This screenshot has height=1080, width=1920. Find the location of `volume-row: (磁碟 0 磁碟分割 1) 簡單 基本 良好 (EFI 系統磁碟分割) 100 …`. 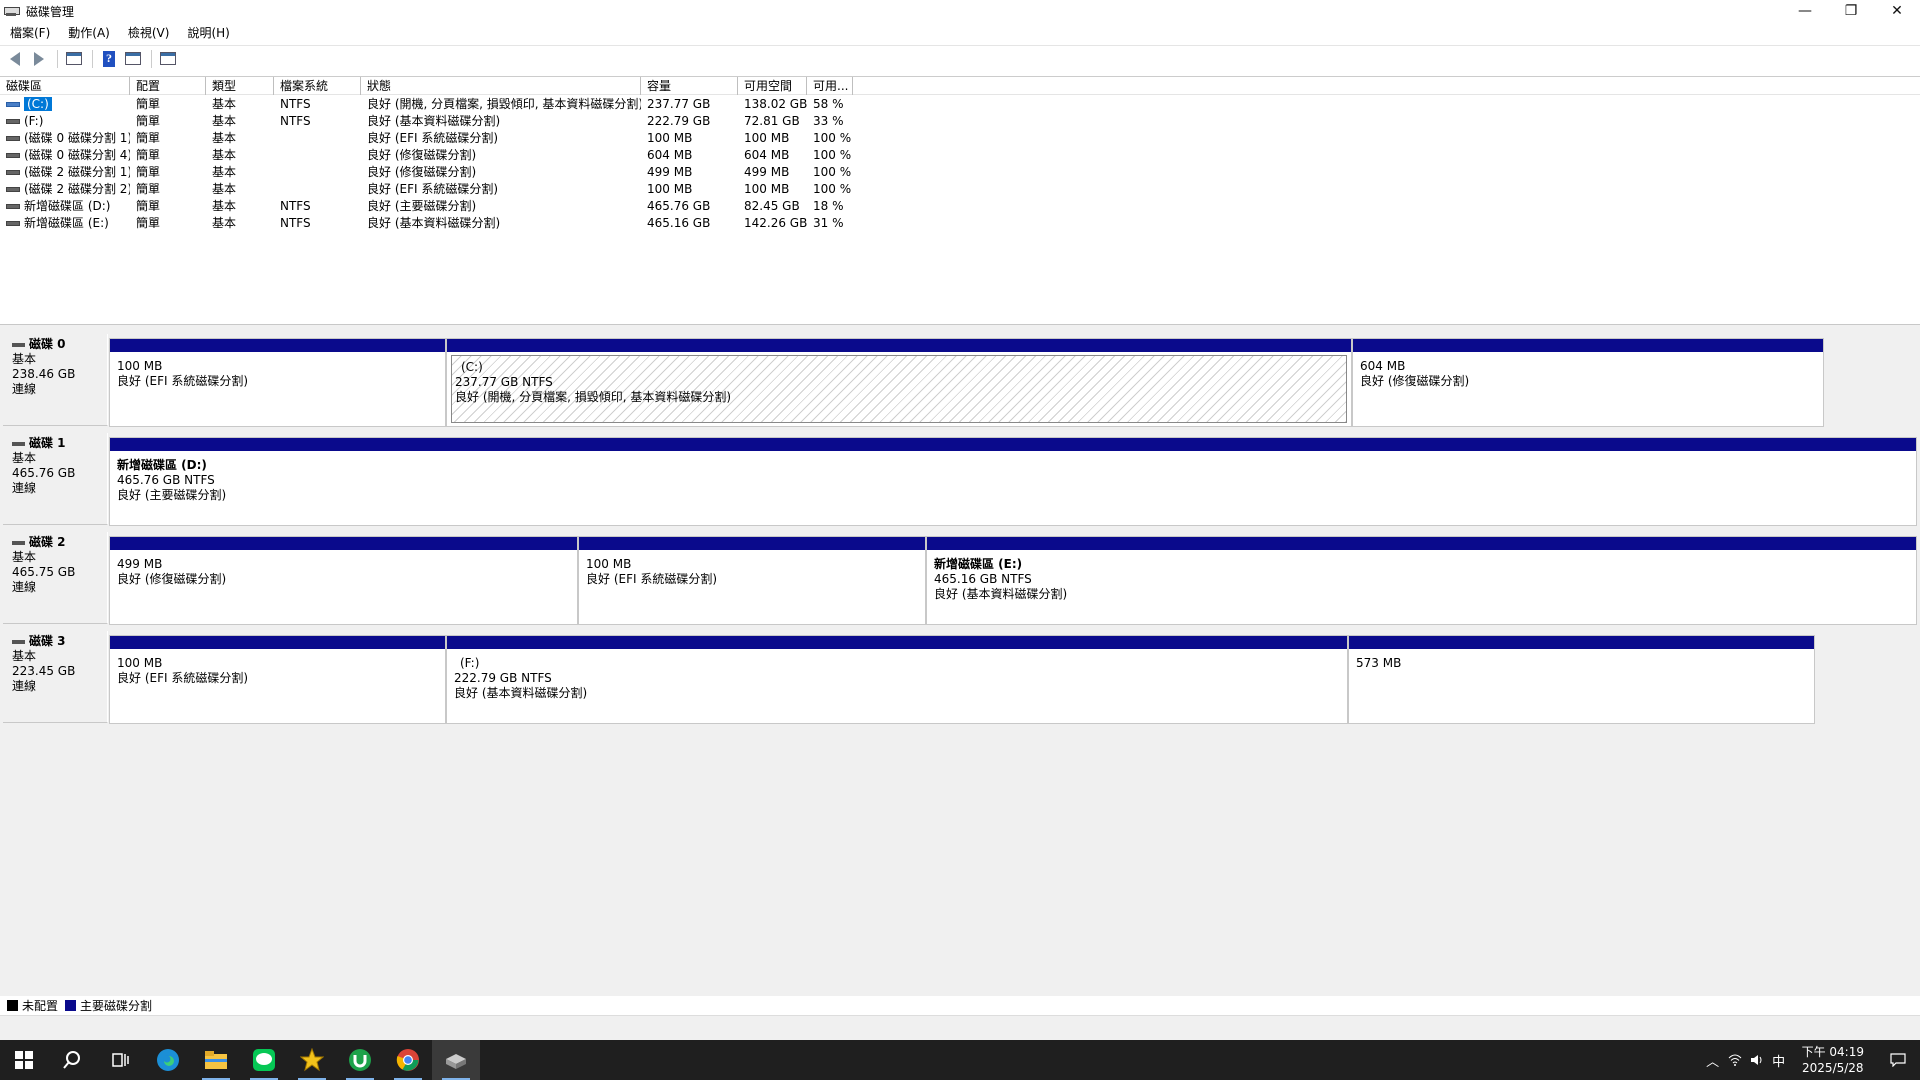

volume-row: (磁碟 0 磁碟分割 1) 簡單 基本 良好 (EFI 系統磁碟分割) 100 … is located at coordinates (450, 138).